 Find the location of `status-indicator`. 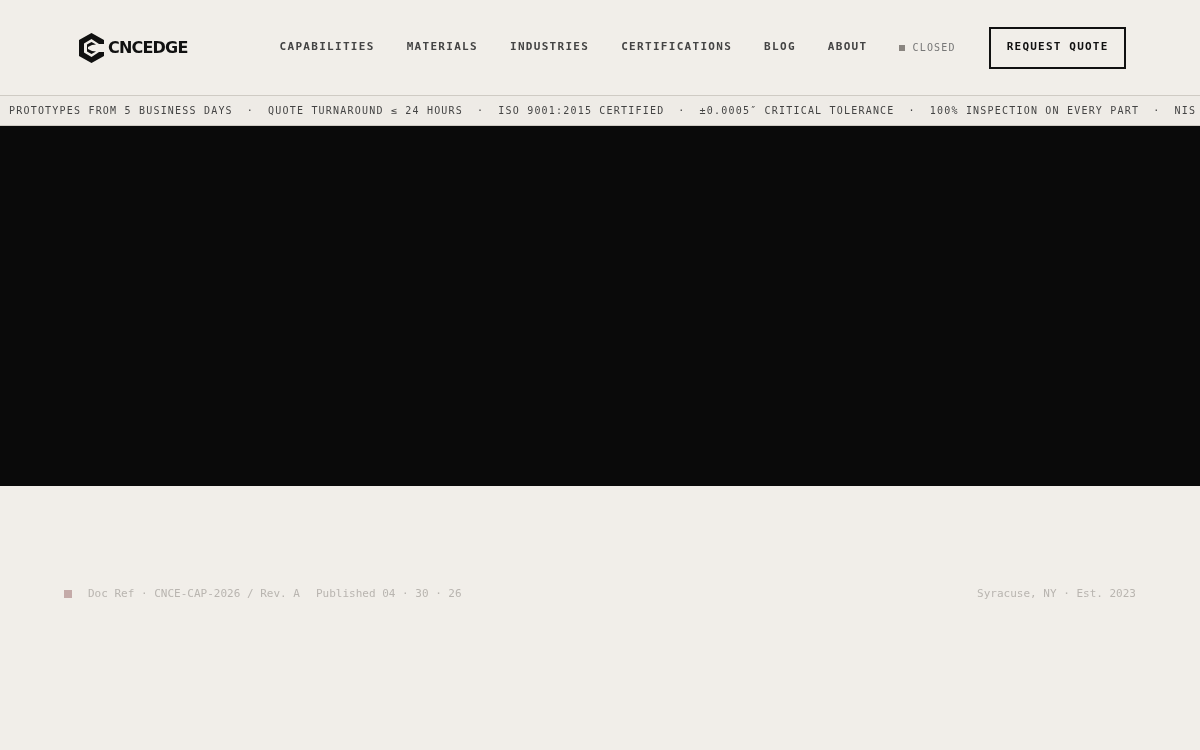

status-indicator is located at coordinates (902, 47).